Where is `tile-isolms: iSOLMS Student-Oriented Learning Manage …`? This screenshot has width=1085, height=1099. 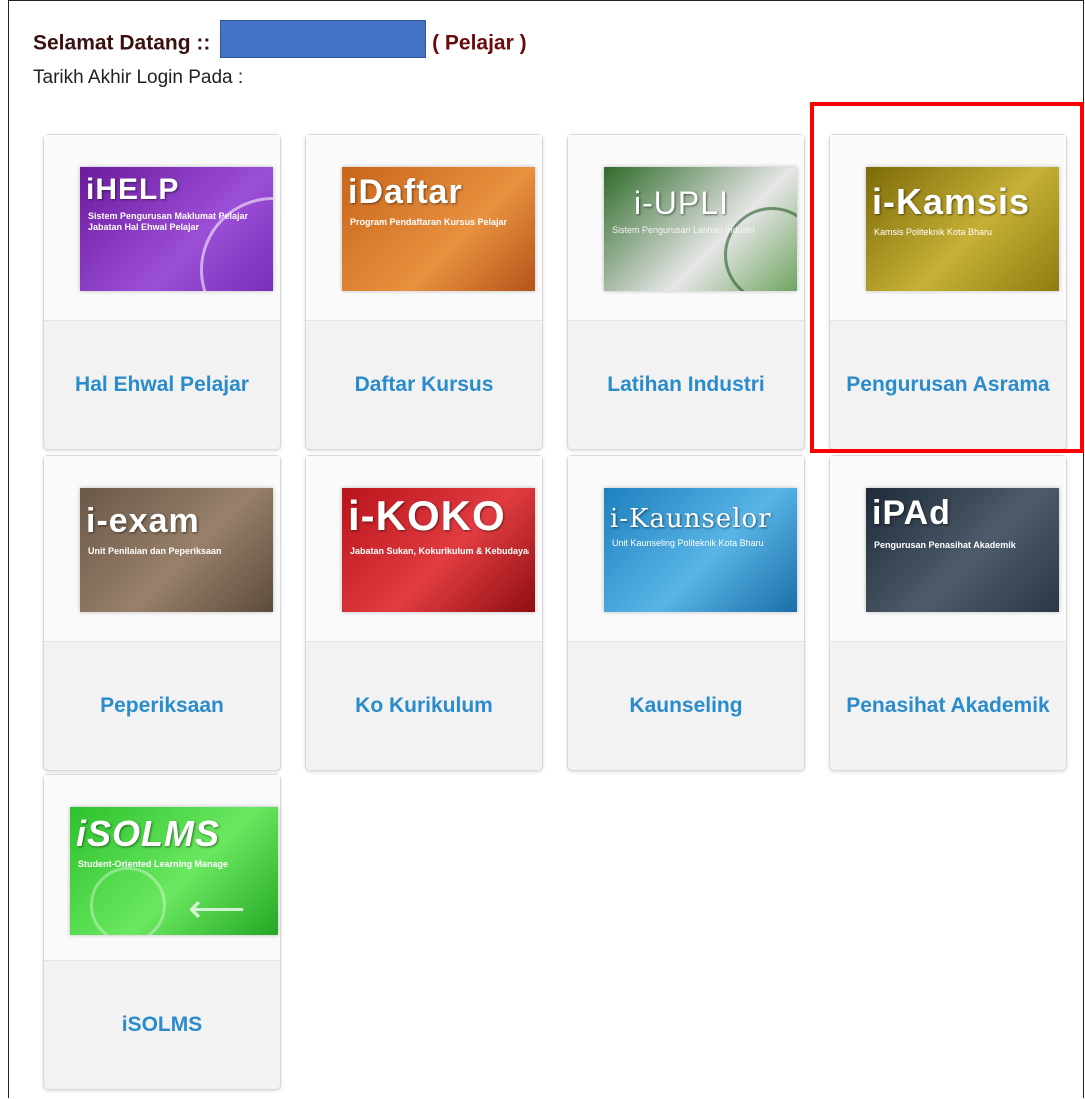
tile-isolms: iSOLMS Student-Oriented Learning Manage … is located at coordinates (162, 932).